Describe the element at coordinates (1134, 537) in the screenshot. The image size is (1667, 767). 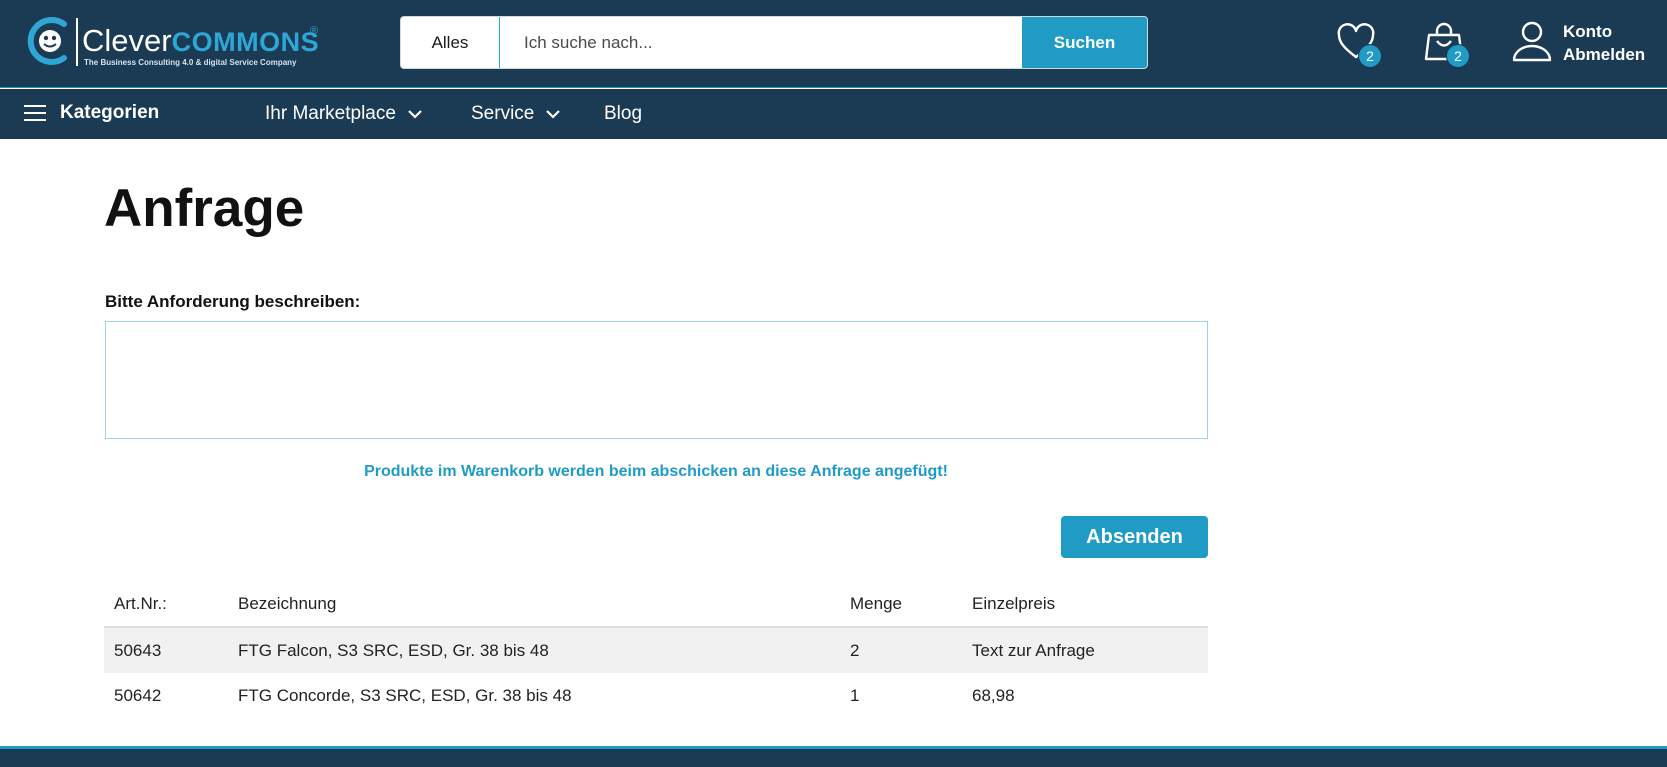
I see `submit-button: Absenden` at that location.